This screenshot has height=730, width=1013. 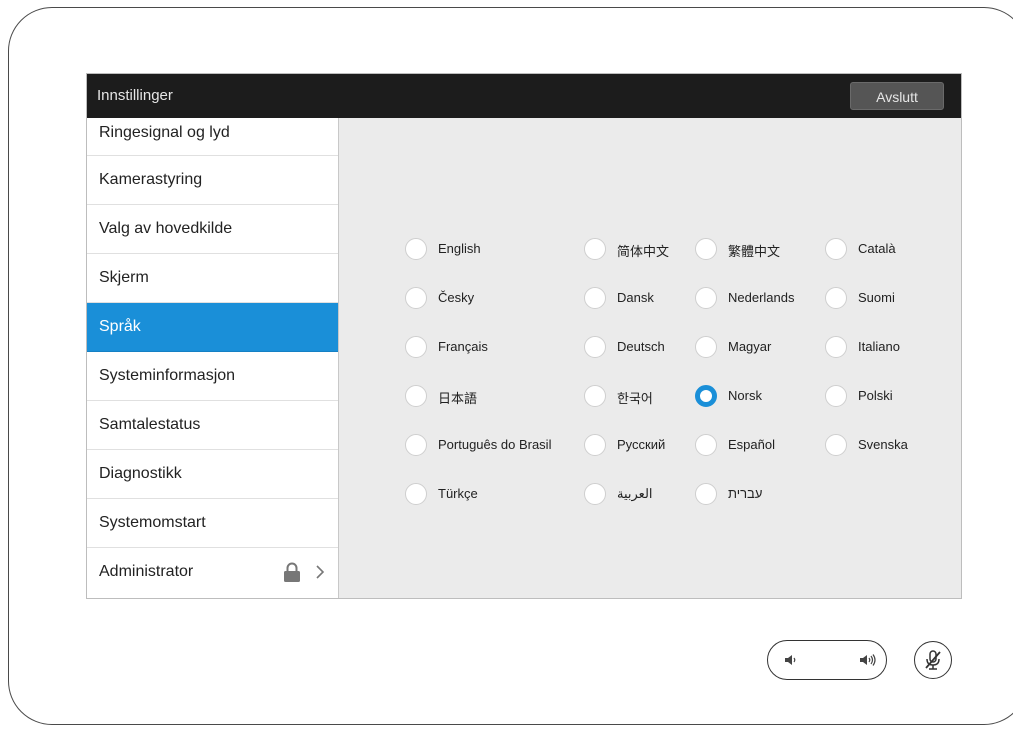 What do you see at coordinates (635, 297) in the screenshot?
I see `language-label: Dansk` at bounding box center [635, 297].